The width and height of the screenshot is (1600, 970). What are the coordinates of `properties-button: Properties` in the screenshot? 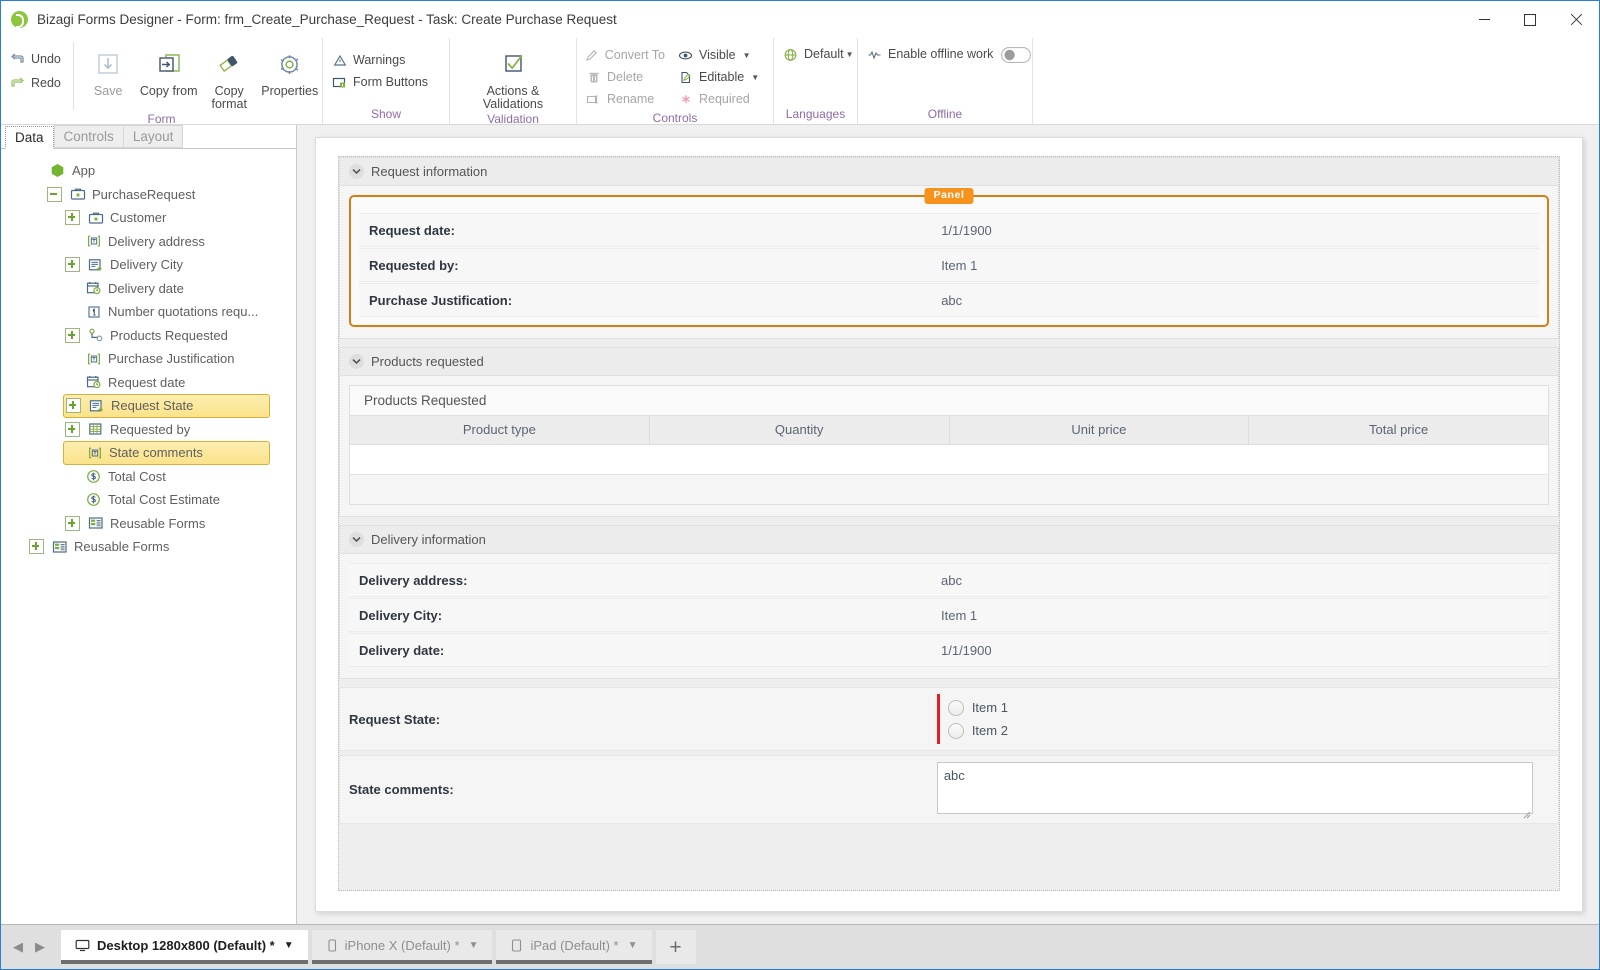 It's located at (289, 70).